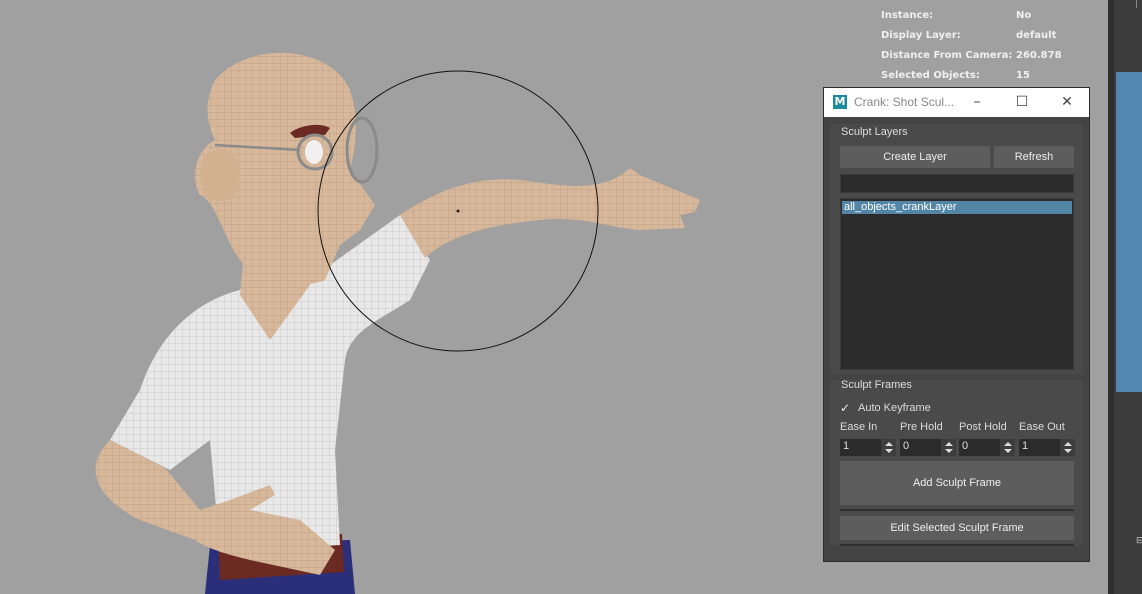 The image size is (1142, 594). What do you see at coordinates (957, 528) in the screenshot?
I see `edit-selected-sculpt-frame-button: Edit Selected Sculpt Frame` at bounding box center [957, 528].